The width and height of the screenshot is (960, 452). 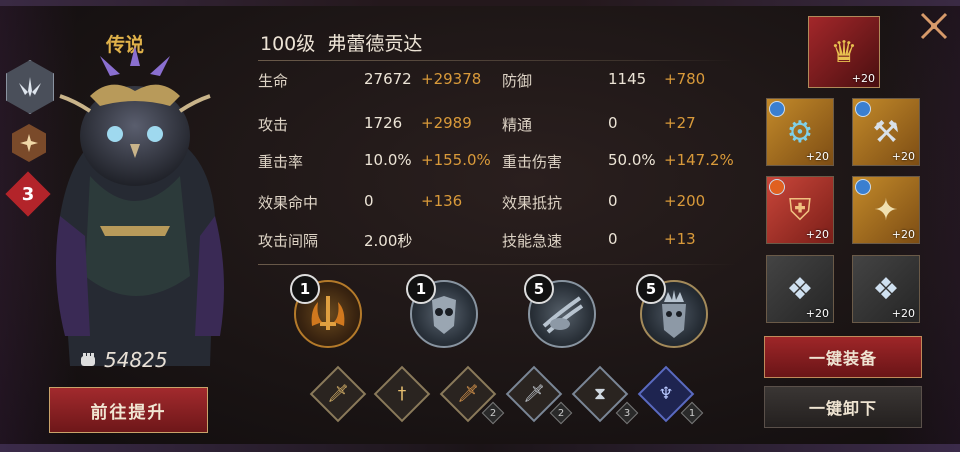 I want to click on equip-slot-crystal-2: ❖ +20, so click(x=886, y=289).